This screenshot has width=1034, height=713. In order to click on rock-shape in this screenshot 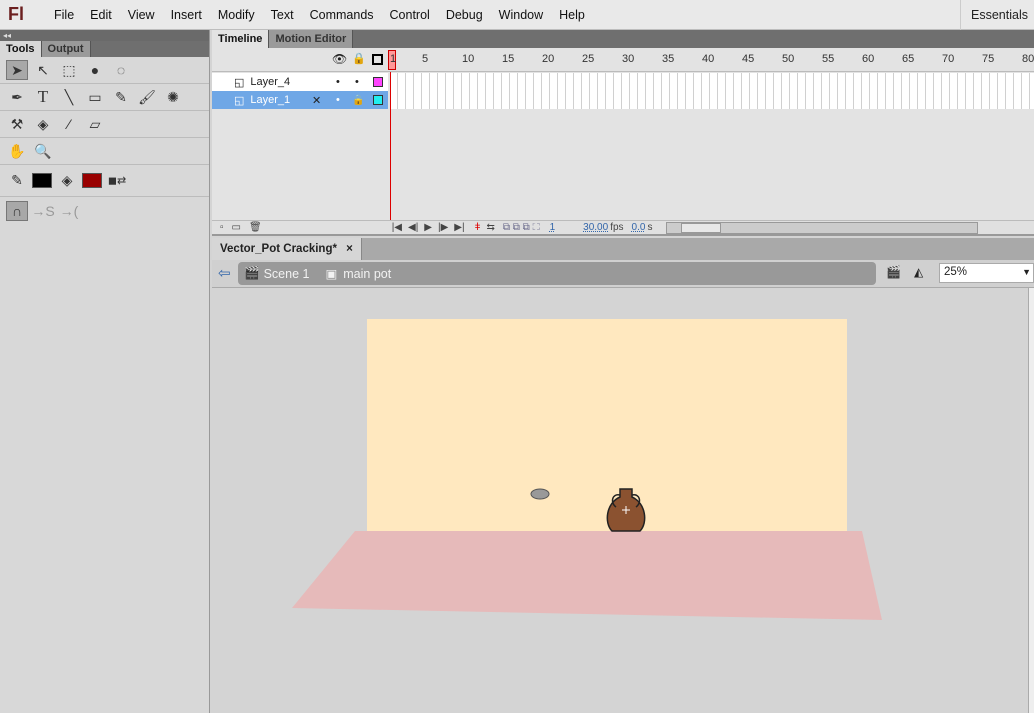, I will do `click(540, 494)`.